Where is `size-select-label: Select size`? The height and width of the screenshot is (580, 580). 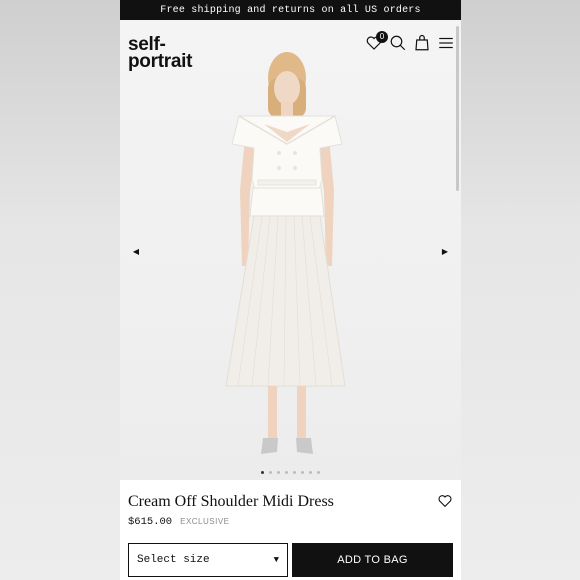 size-select-label: Select size is located at coordinates (173, 560).